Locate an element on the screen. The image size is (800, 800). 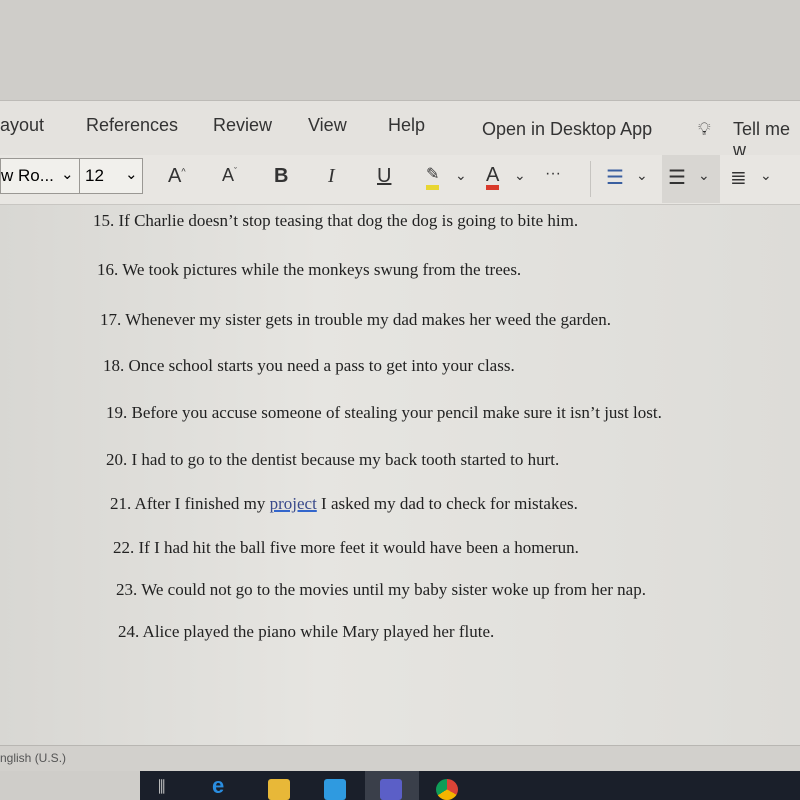
mail-icon is located at coordinates (335, 789).